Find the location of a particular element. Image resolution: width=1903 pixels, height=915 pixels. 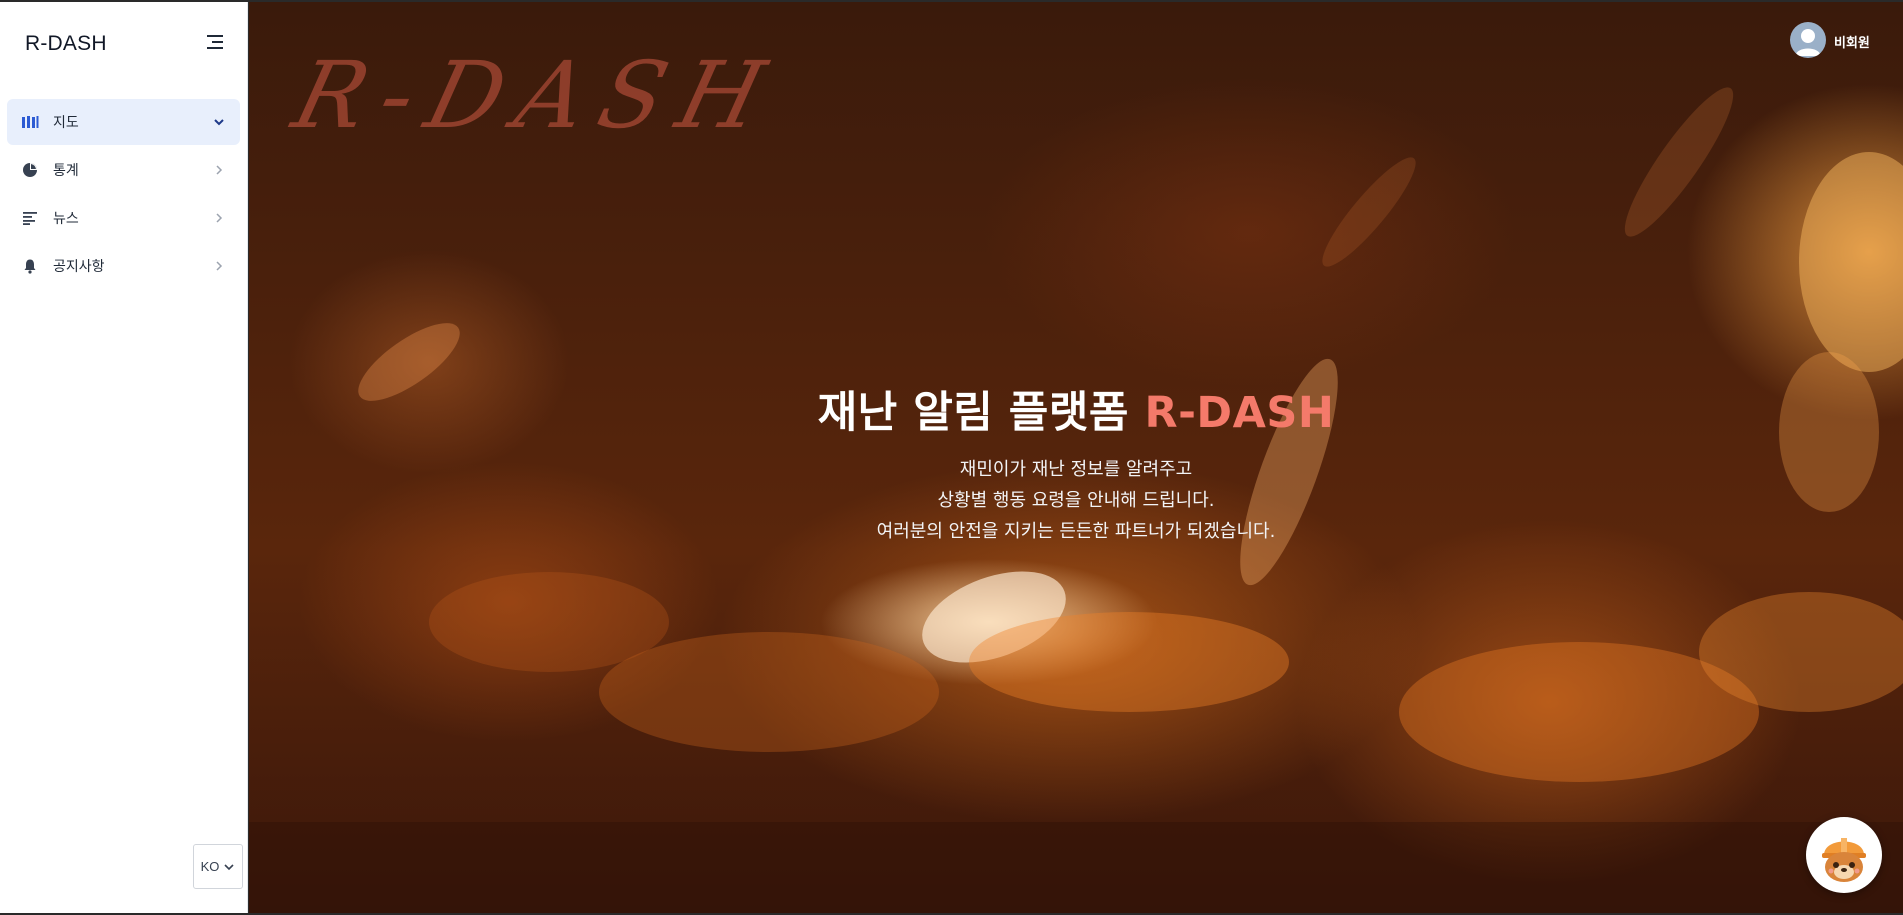

language-select-value: KO is located at coordinates (210, 866).